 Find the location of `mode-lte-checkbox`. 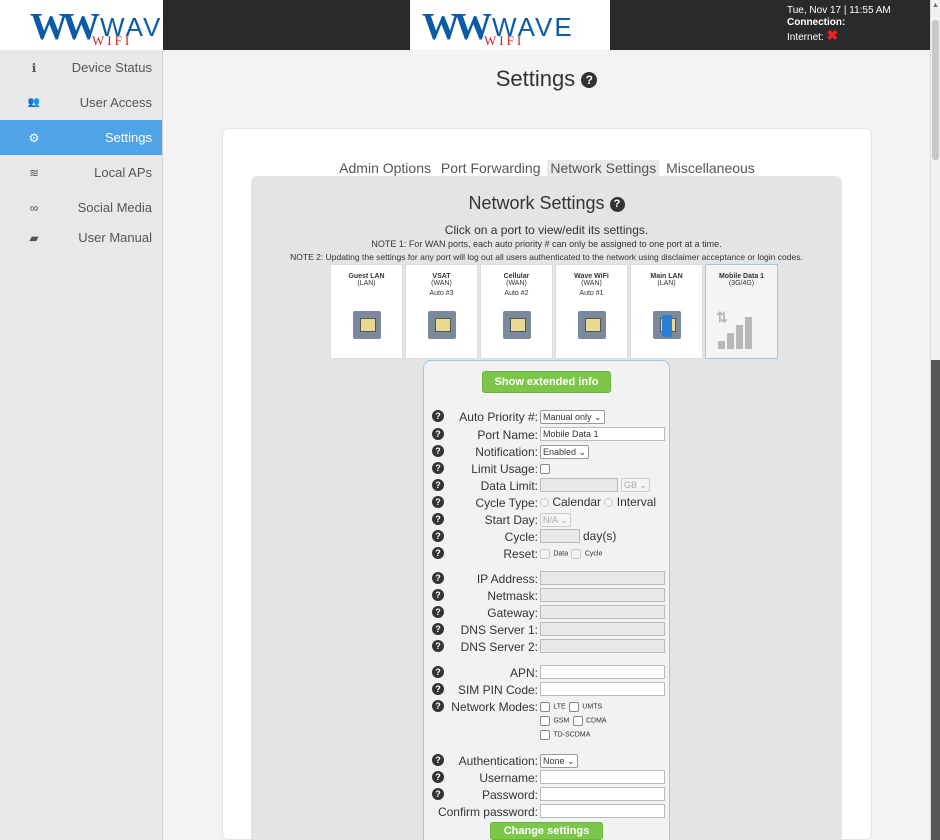

mode-lte-checkbox is located at coordinates (545, 706).